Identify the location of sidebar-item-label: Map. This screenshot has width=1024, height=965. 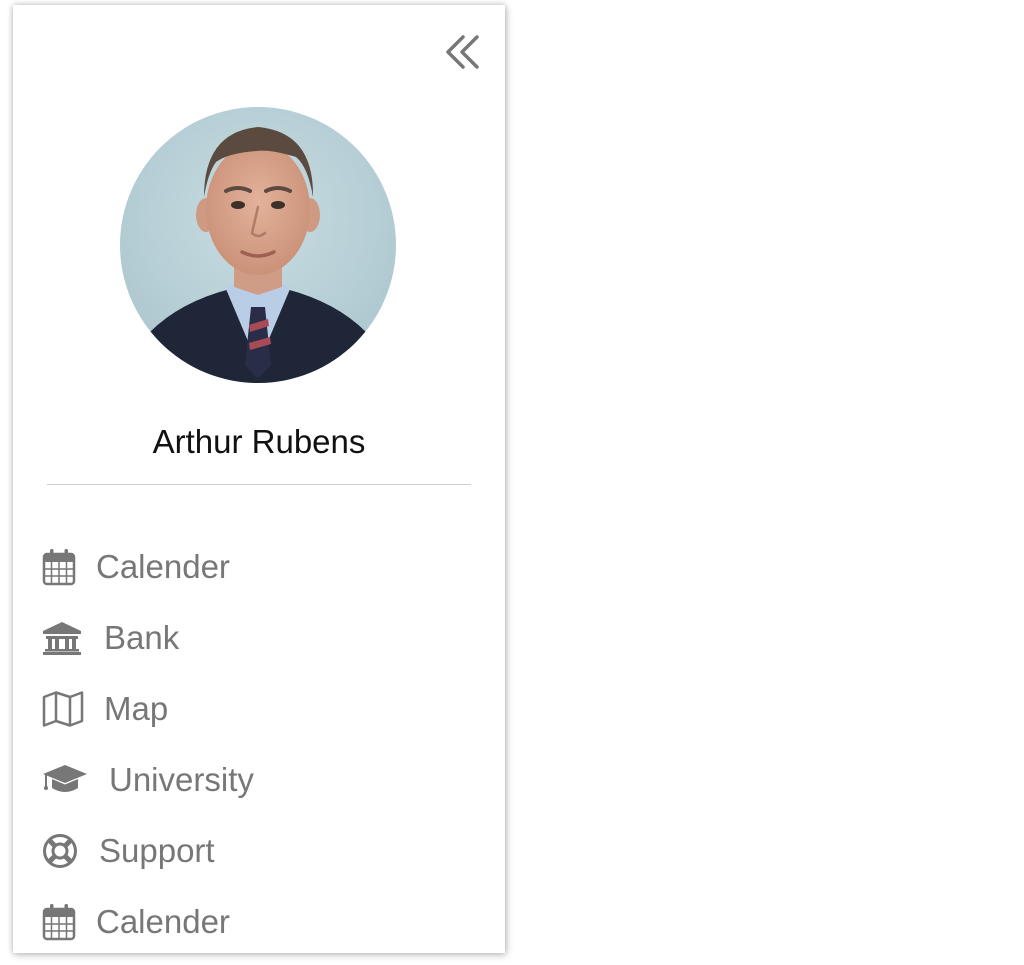
(136, 708).